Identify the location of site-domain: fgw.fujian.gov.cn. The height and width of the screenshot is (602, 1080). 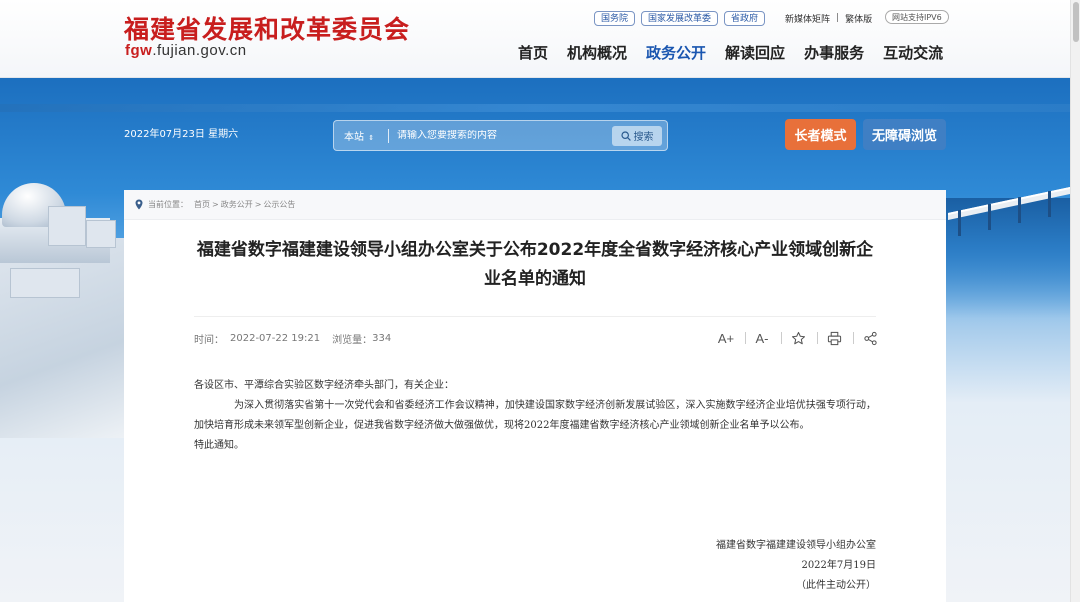
(186, 50).